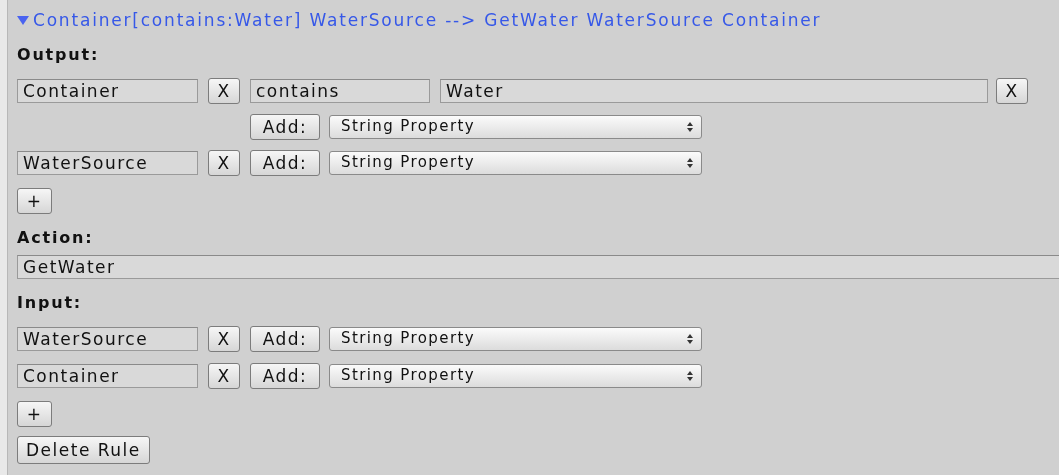 The image size is (1059, 475). Describe the element at coordinates (56, 238) in the screenshot. I see `section-label: Action:` at that location.